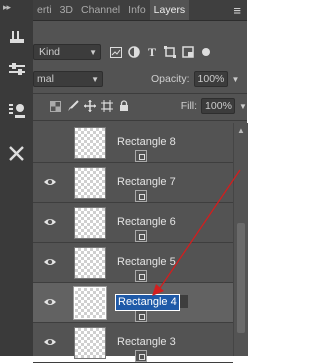 The width and height of the screenshot is (320, 363). I want to click on layer-name: Rectangle 6, so click(146, 222).